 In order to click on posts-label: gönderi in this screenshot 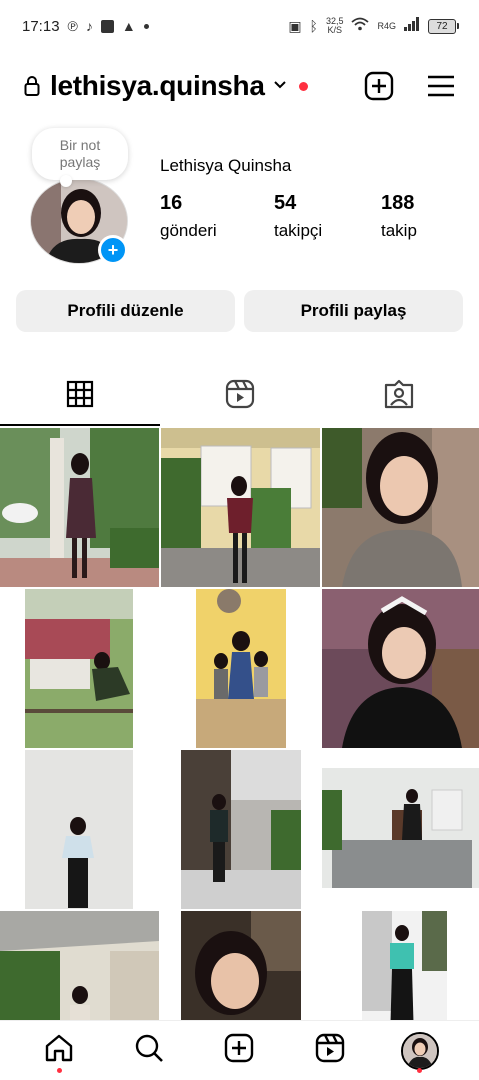, I will do `click(188, 230)`.